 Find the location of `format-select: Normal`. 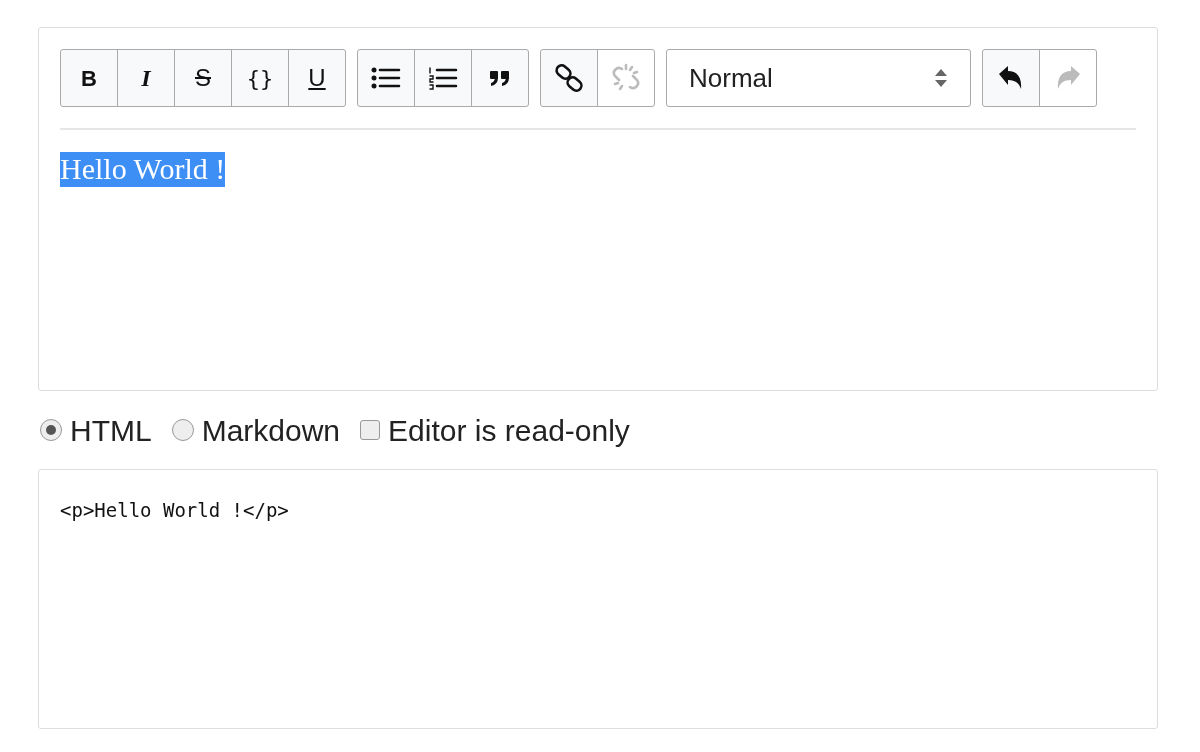

format-select: Normal is located at coordinates (818, 78).